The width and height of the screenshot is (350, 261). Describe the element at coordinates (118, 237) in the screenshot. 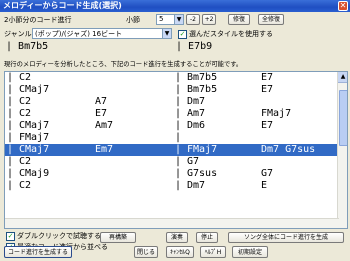

I see `regenerate-button: 再構築` at that location.